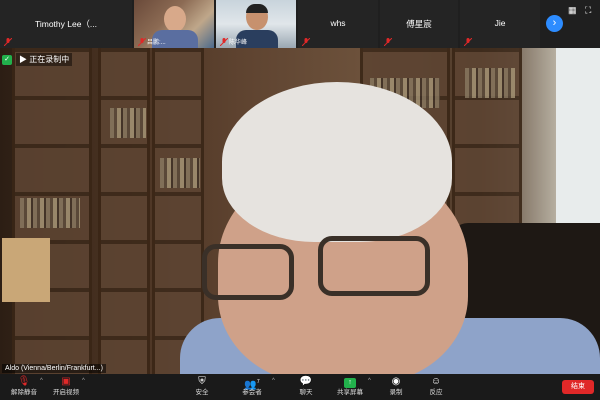  What do you see at coordinates (578, 148) in the screenshot?
I see `window` at bounding box center [578, 148].